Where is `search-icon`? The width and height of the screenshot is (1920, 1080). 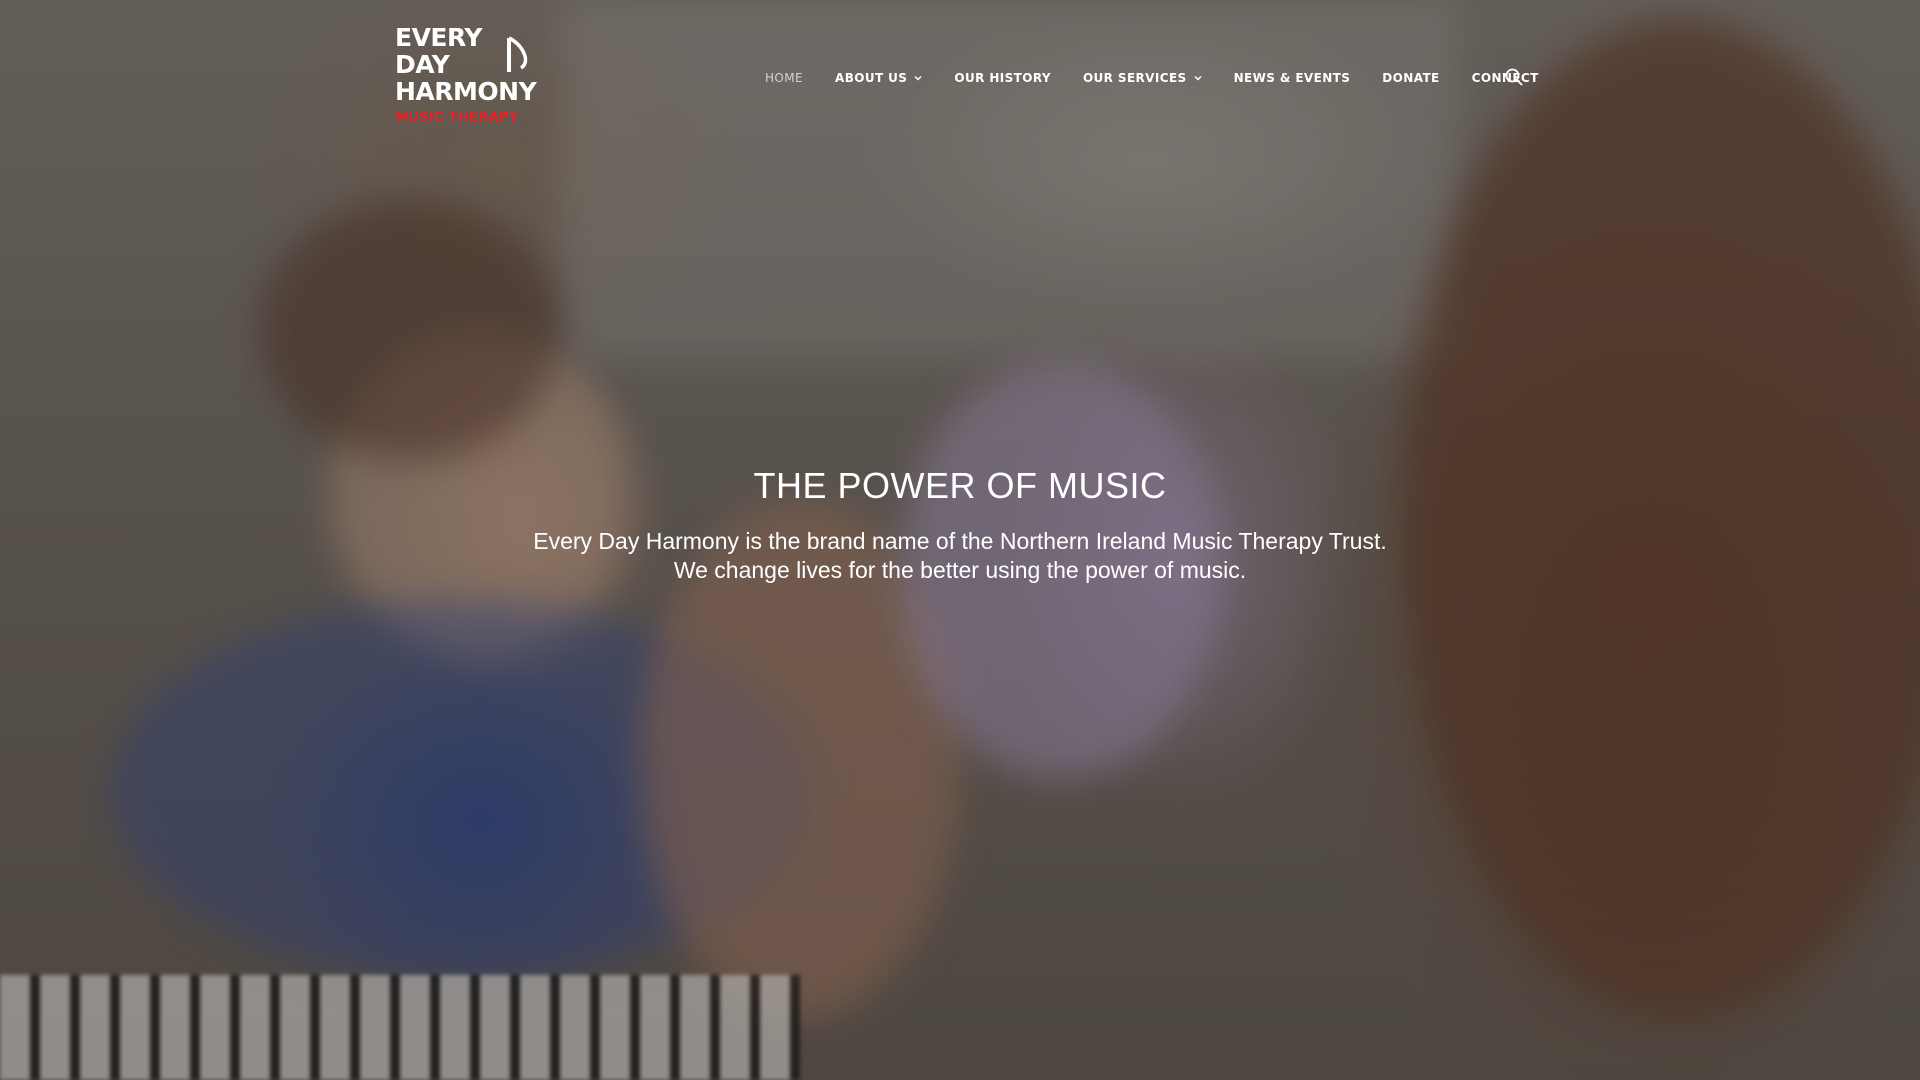 search-icon is located at coordinates (1514, 77).